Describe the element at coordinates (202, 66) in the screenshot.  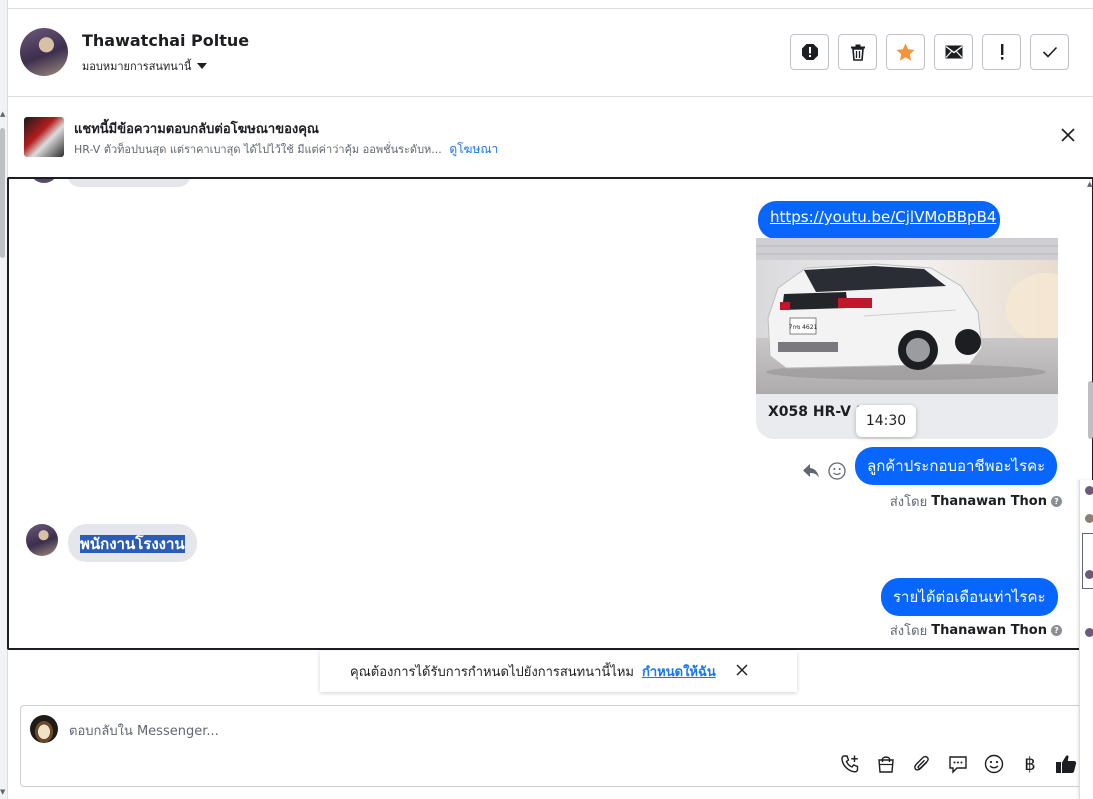
I see `caret-down-icon` at that location.